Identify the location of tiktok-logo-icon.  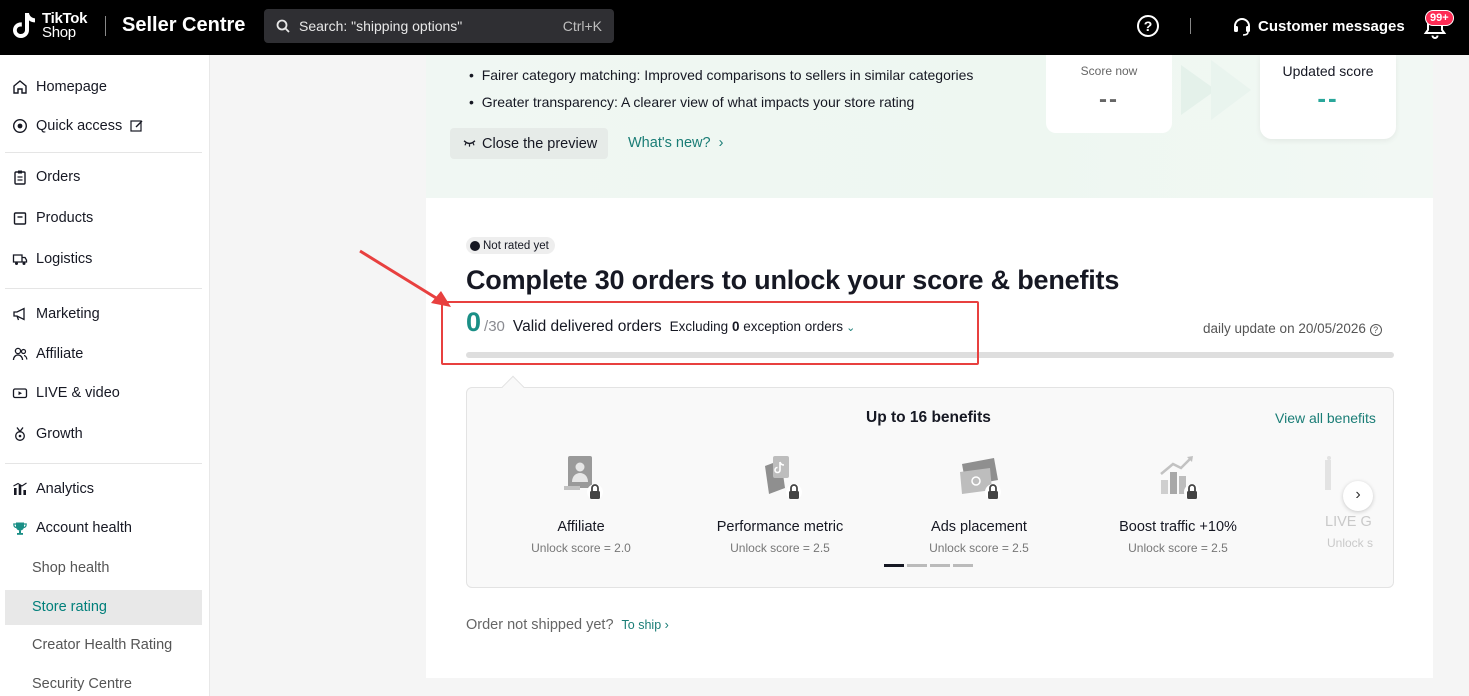
(24, 25).